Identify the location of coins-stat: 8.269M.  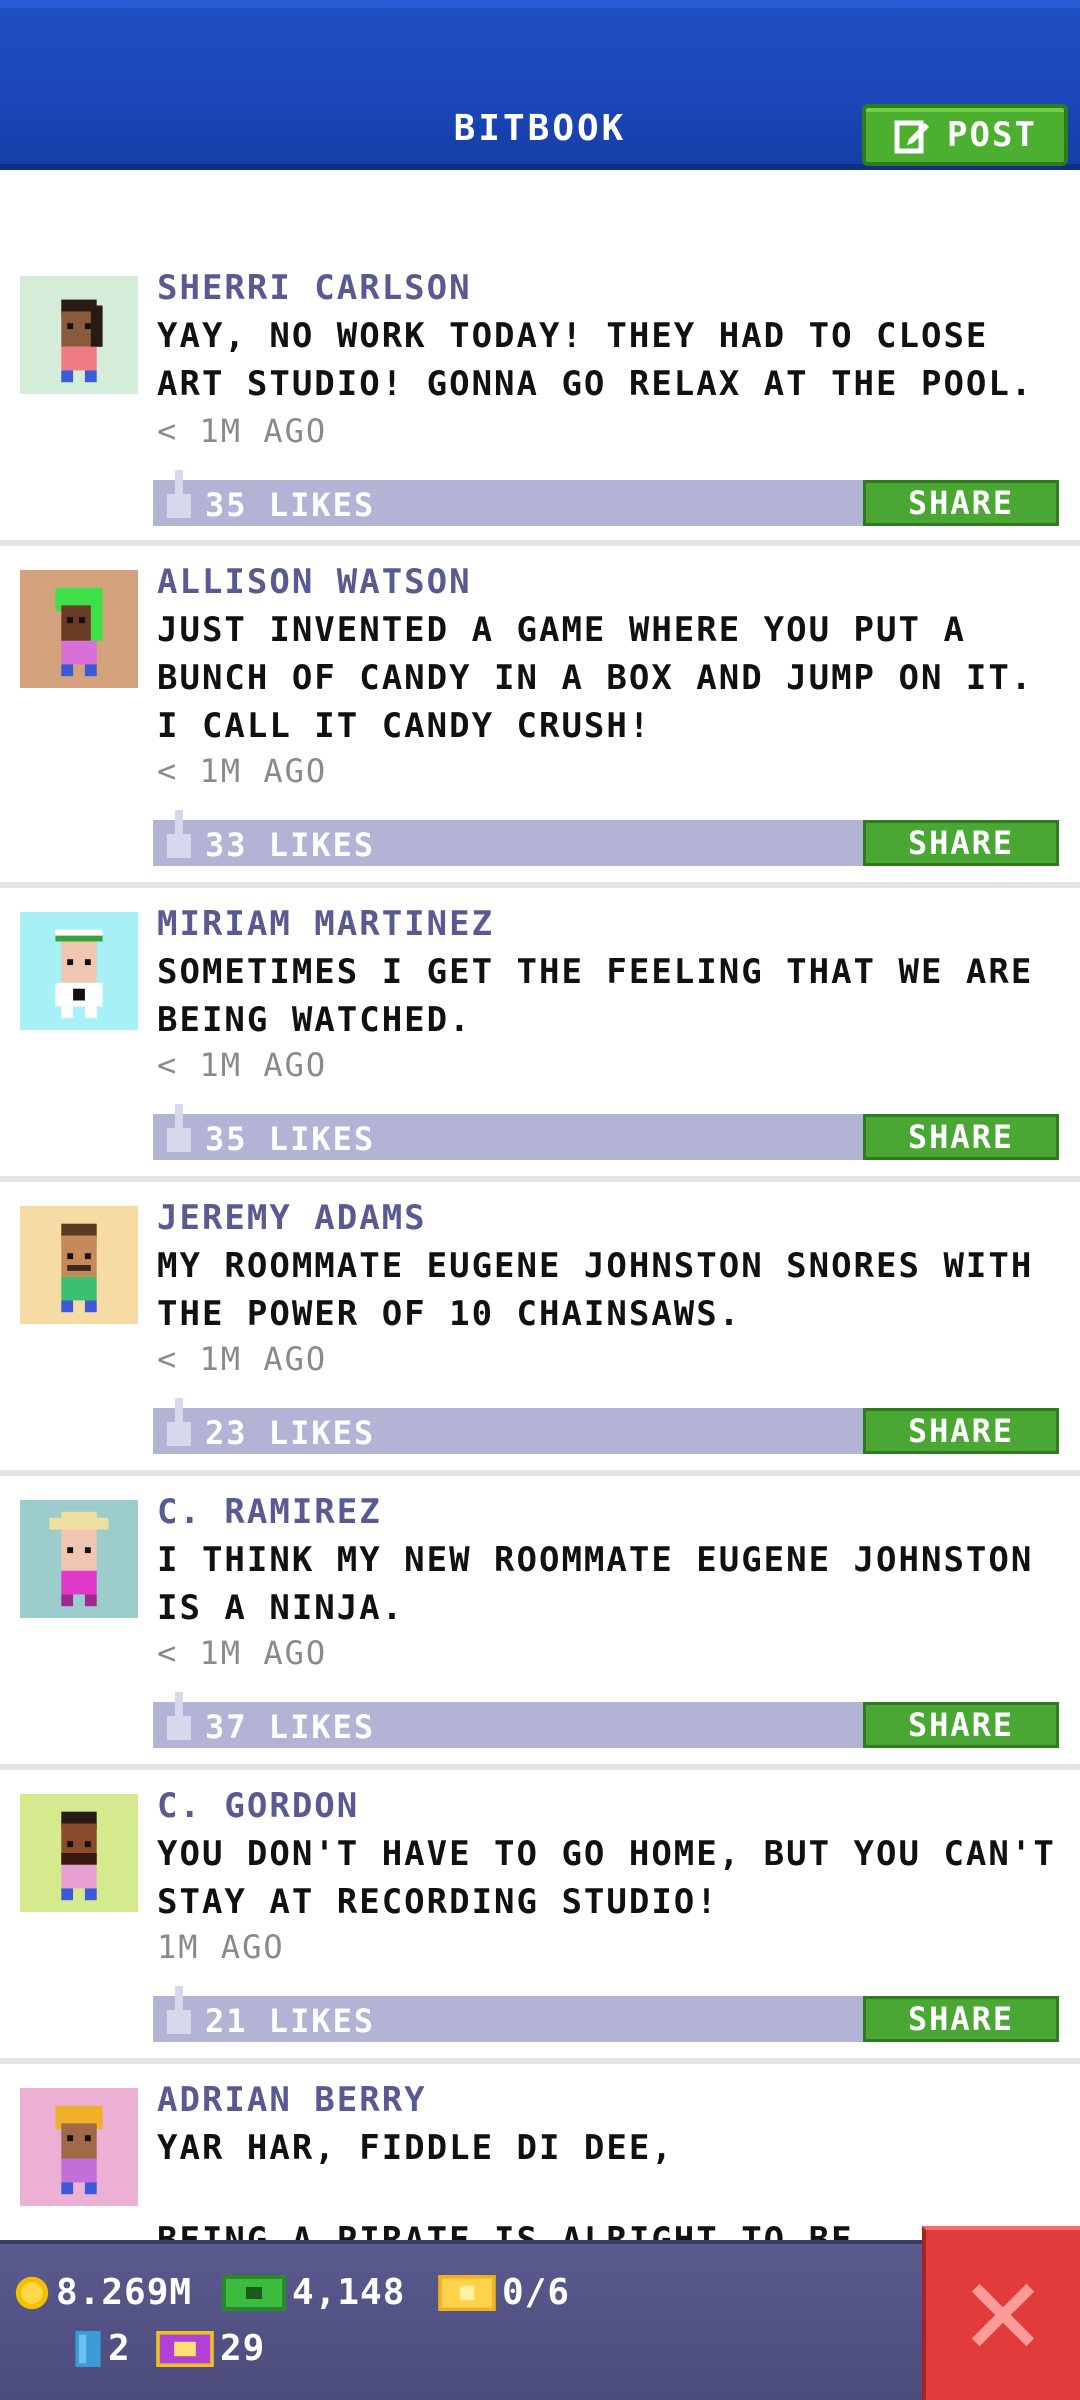
(103, 2292).